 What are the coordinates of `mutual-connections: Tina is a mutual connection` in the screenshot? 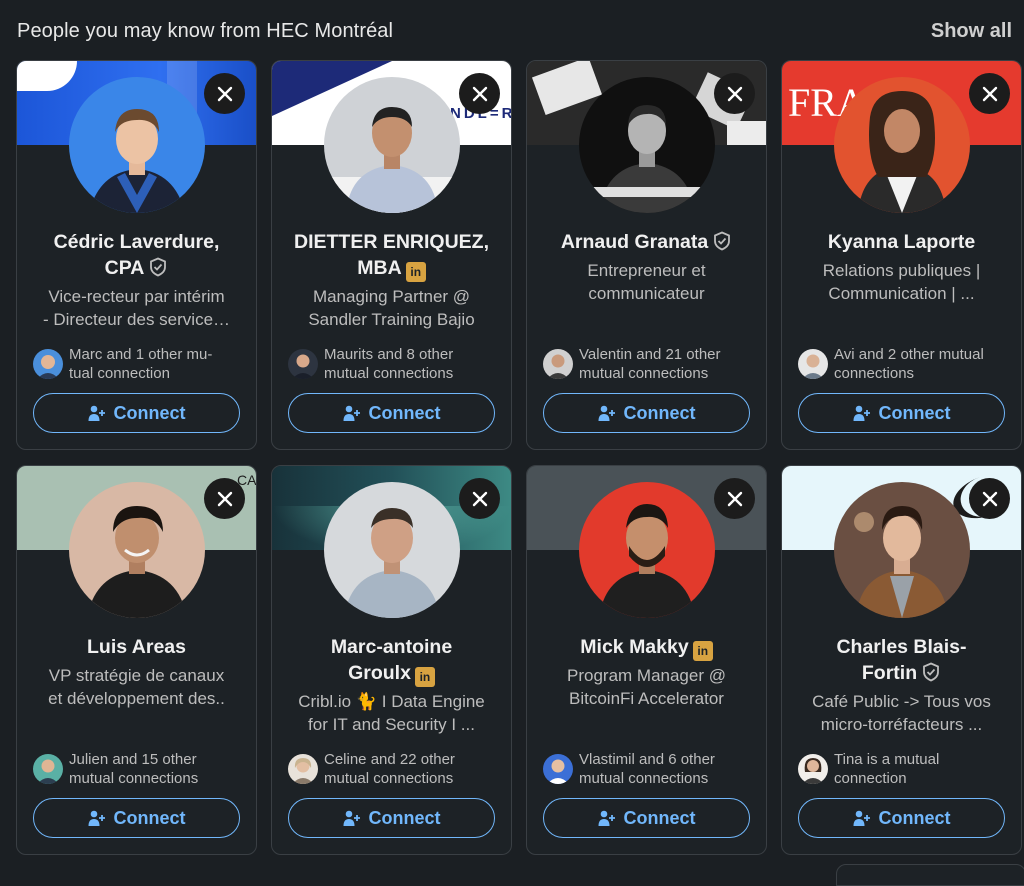 It's located at (904, 769).